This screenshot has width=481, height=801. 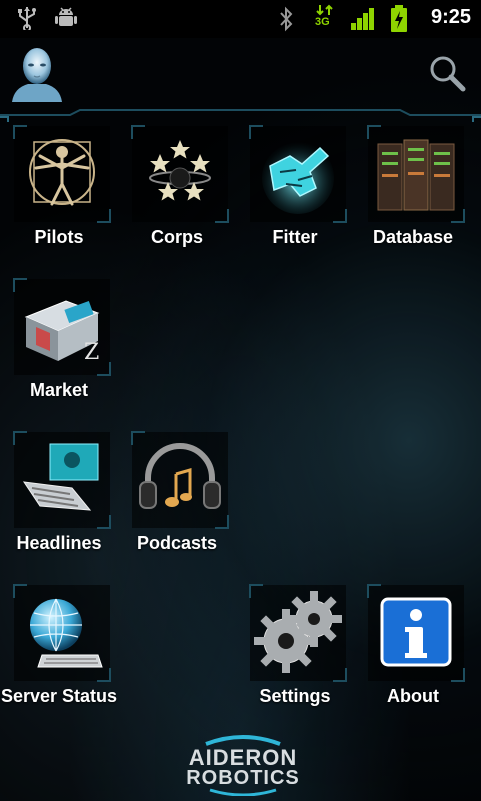 I want to click on pilot-avatar-icon, so click(x=37, y=73).